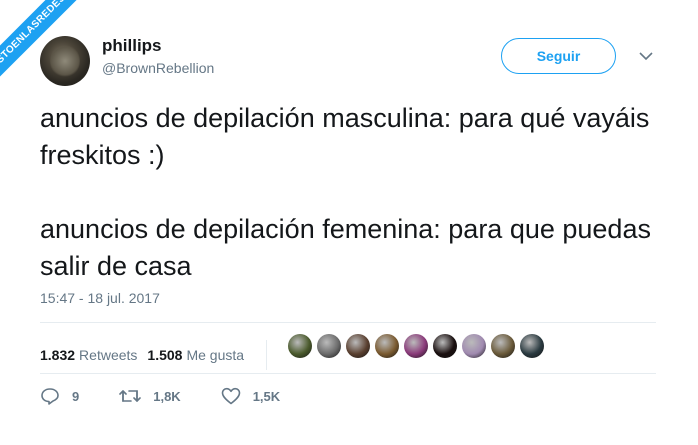 This screenshot has width=698, height=445. I want to click on chevron-down-icon, so click(646, 56).